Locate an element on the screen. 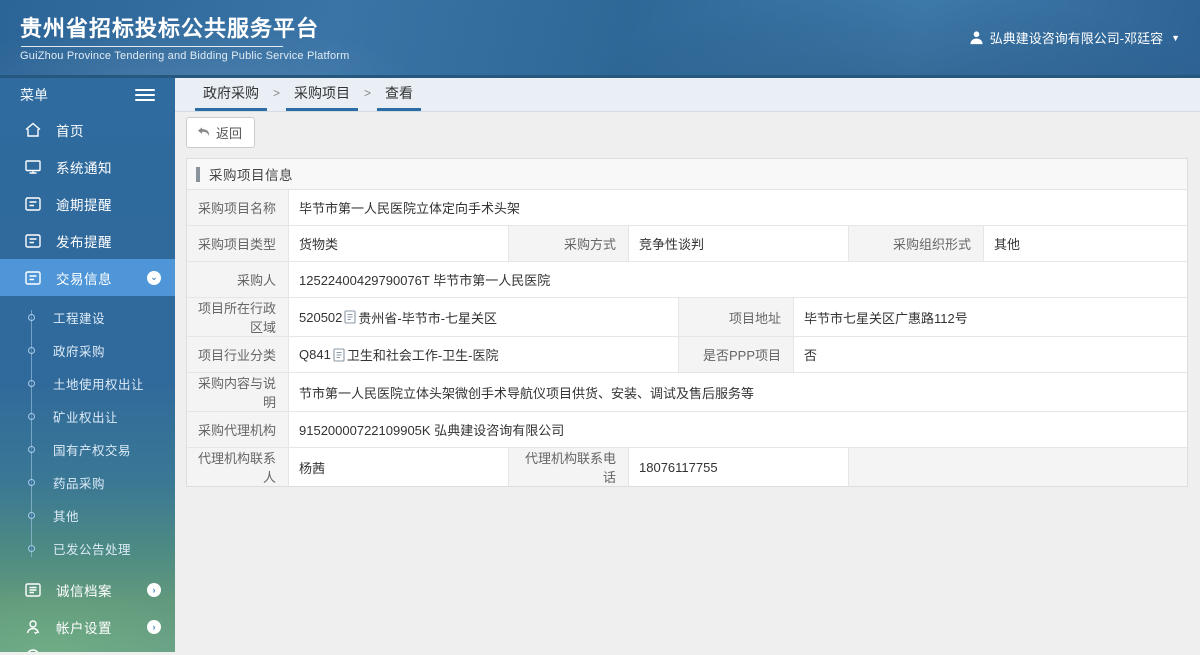 Image resolution: width=1200 pixels, height=655 pixels. toolbar: 返回 is located at coordinates (687, 132).